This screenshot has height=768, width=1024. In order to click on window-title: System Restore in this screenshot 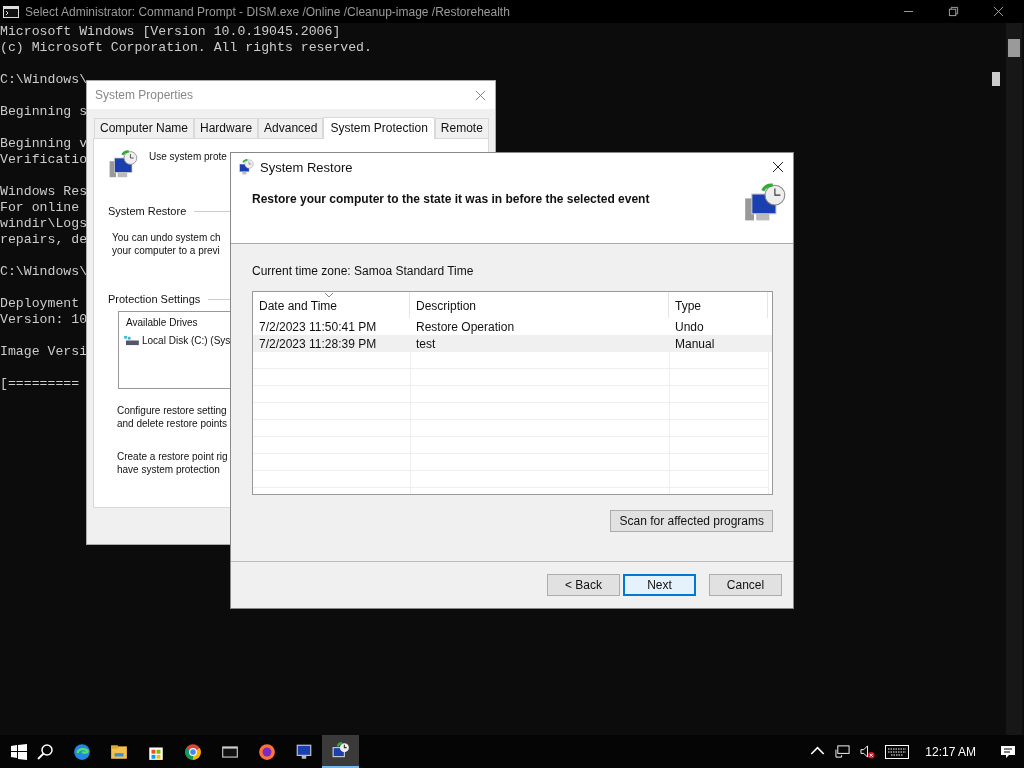, I will do `click(306, 167)`.